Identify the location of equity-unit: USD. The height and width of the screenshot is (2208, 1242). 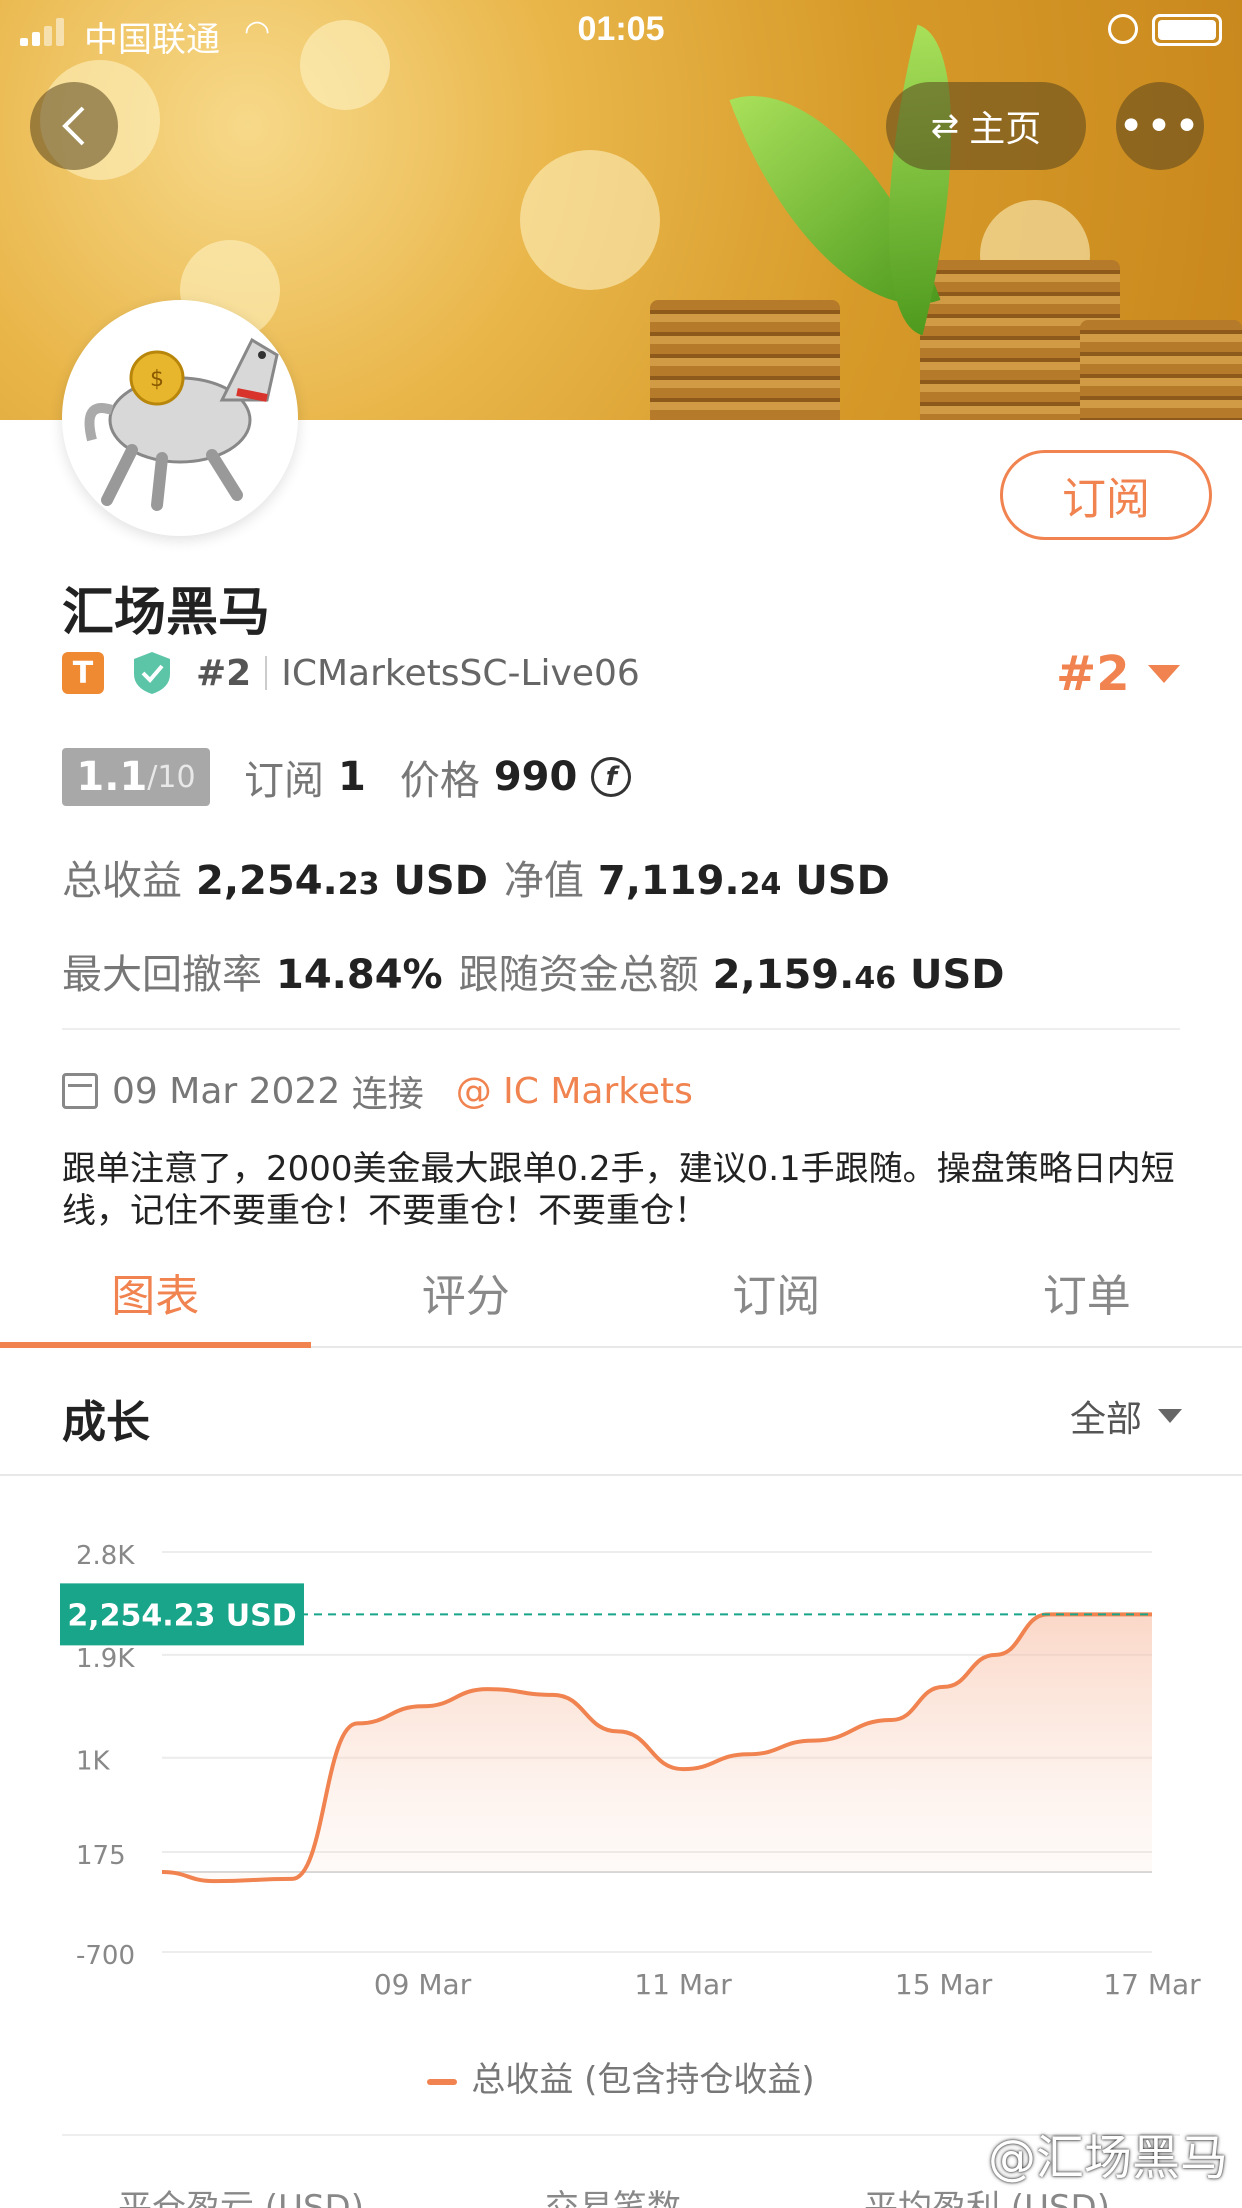
(842, 881).